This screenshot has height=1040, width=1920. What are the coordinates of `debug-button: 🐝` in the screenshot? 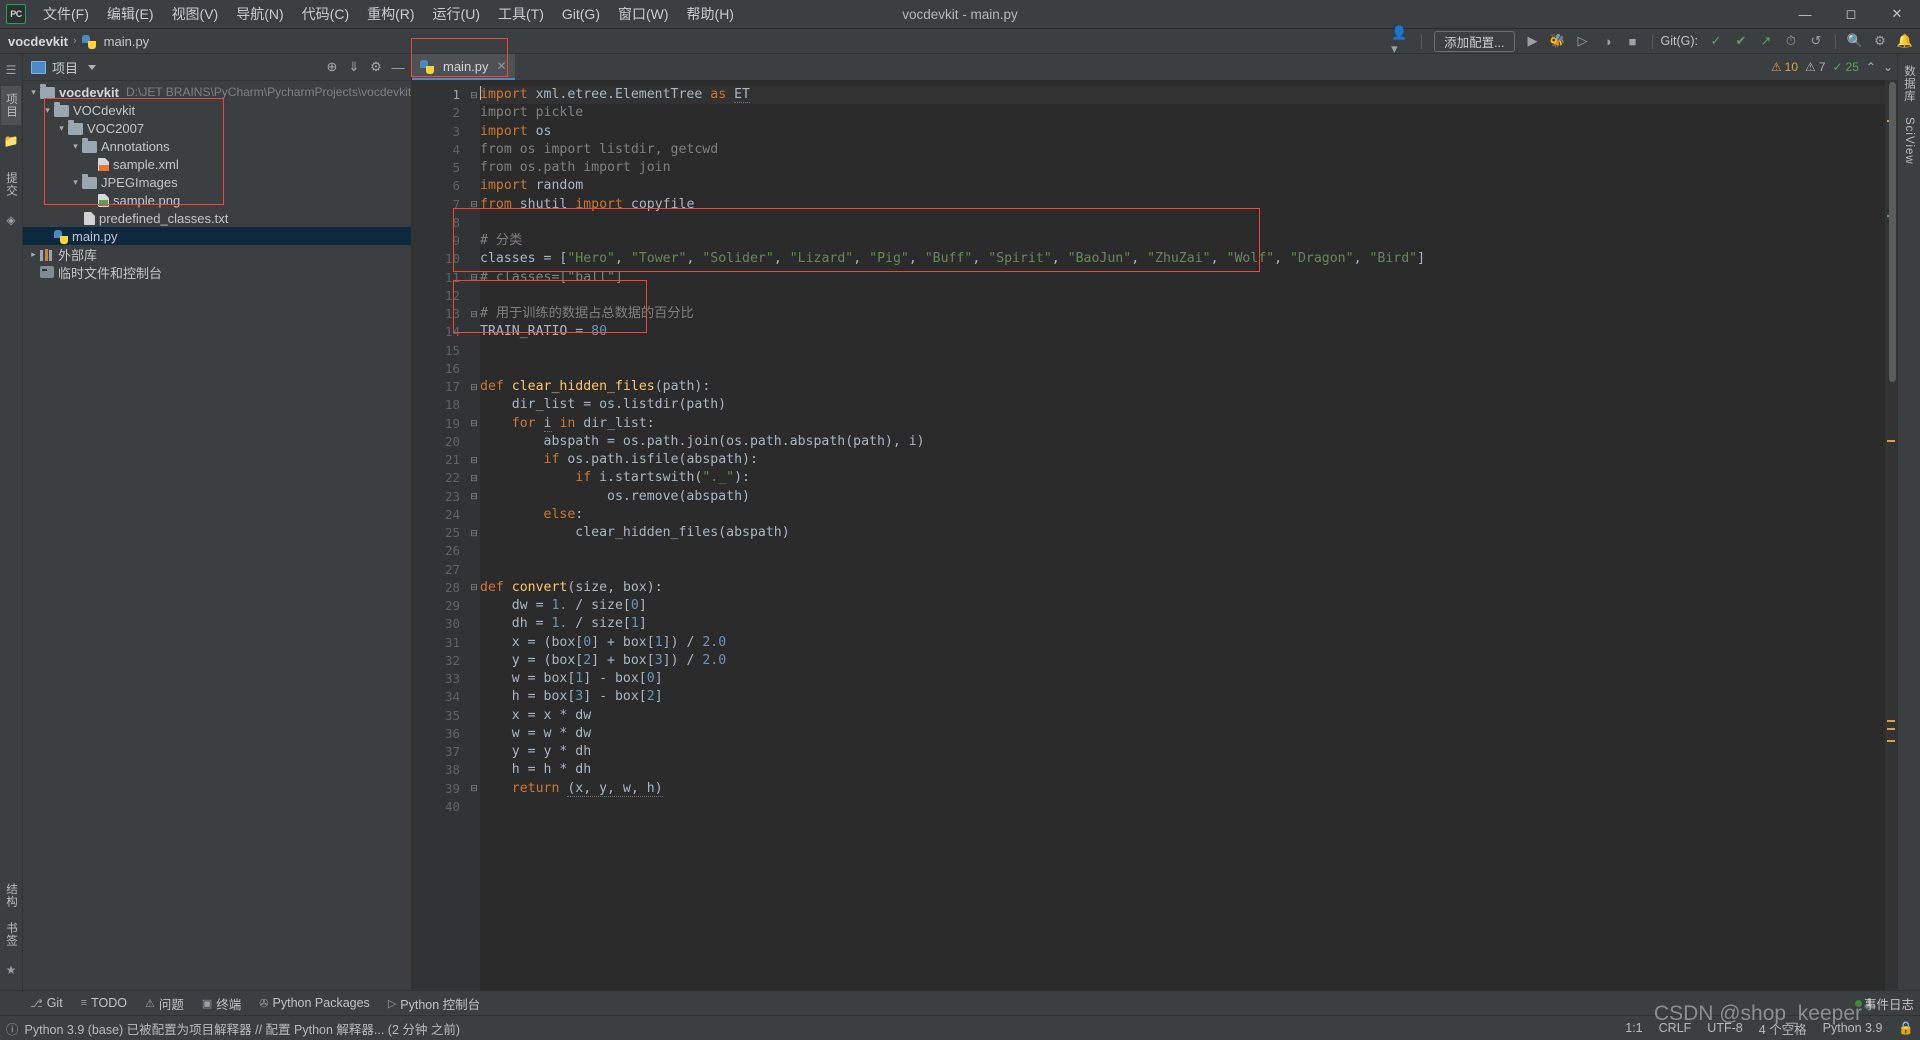 It's located at (1558, 41).